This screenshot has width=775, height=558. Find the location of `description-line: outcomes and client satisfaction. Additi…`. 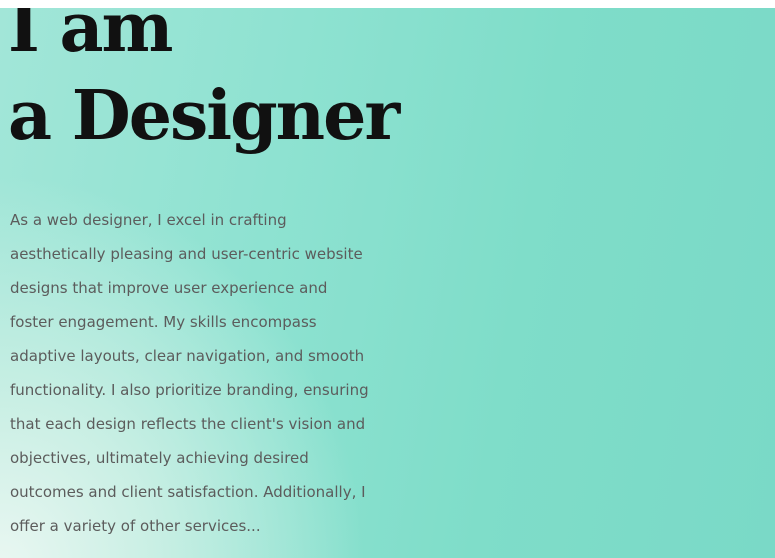

description-line: outcomes and client satisfaction. Additi… is located at coordinates (188, 492).